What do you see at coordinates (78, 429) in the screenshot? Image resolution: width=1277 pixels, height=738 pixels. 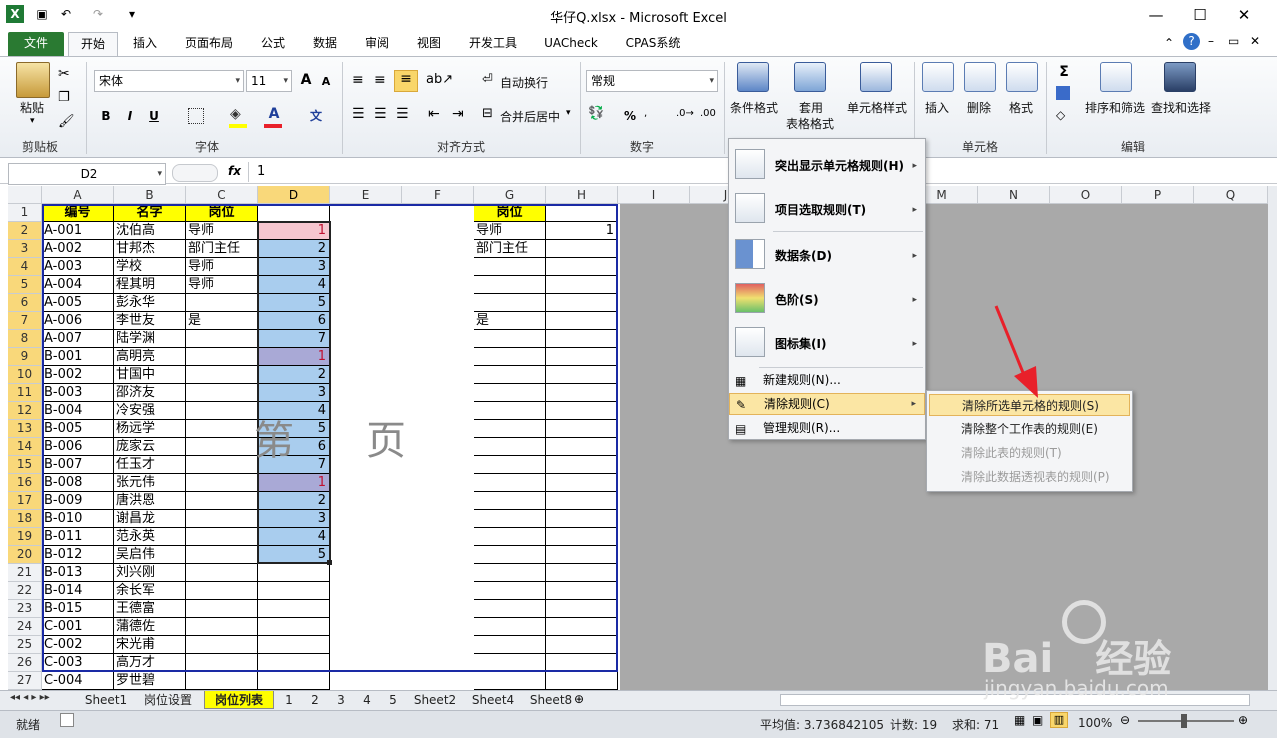 I see `cell-a13: B-005` at bounding box center [78, 429].